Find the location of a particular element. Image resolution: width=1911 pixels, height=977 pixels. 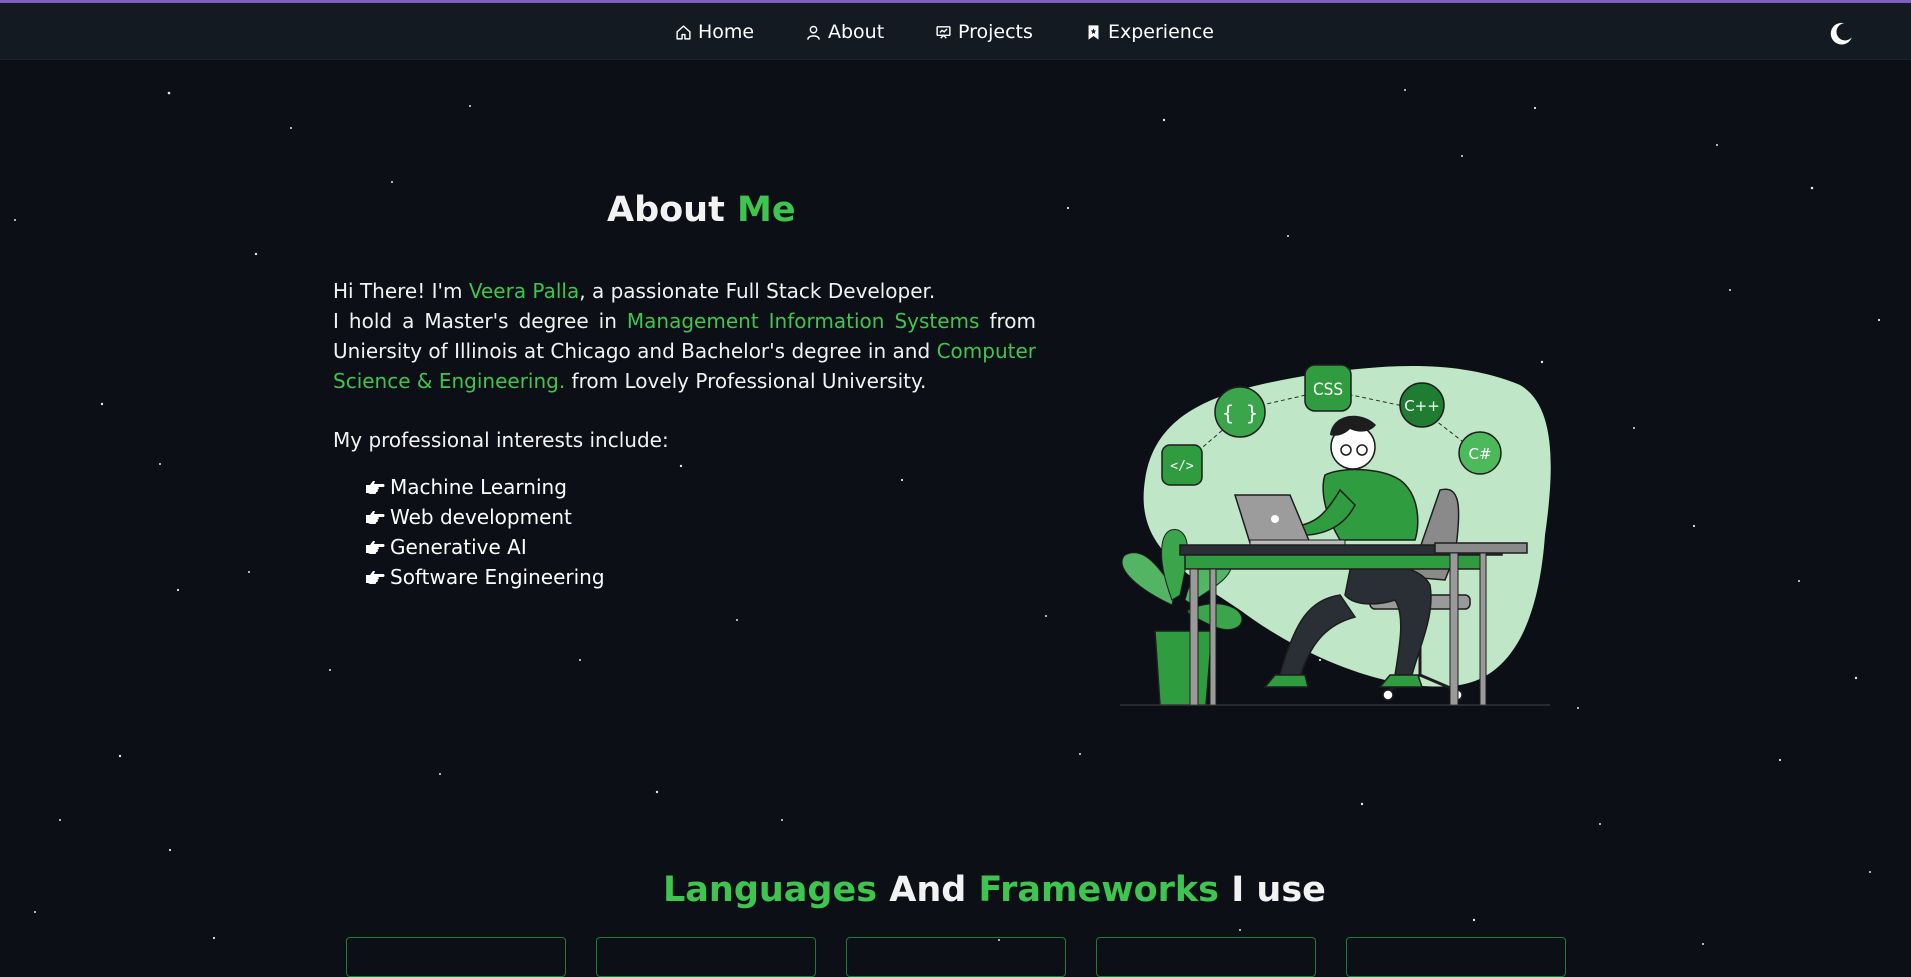

about-title: About Me is located at coordinates (701, 210).